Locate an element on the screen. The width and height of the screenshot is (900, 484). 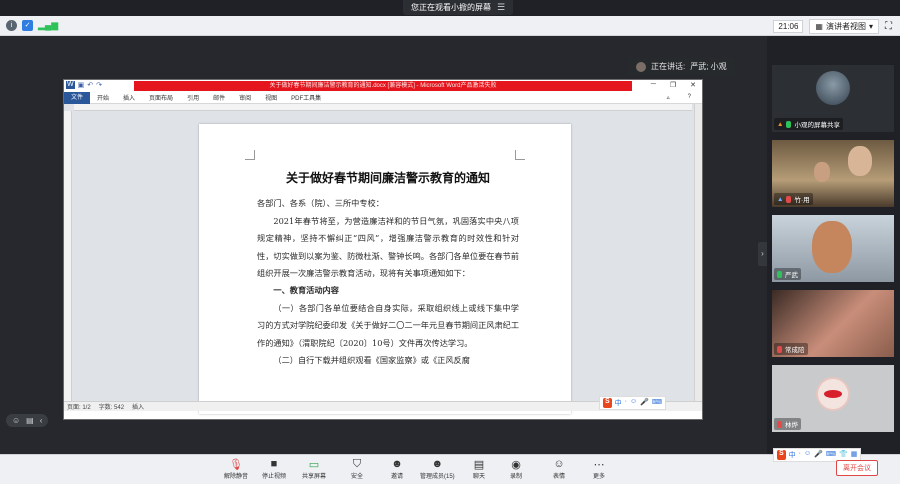
tab-insert: 插入 is located at coordinates (129, 97).